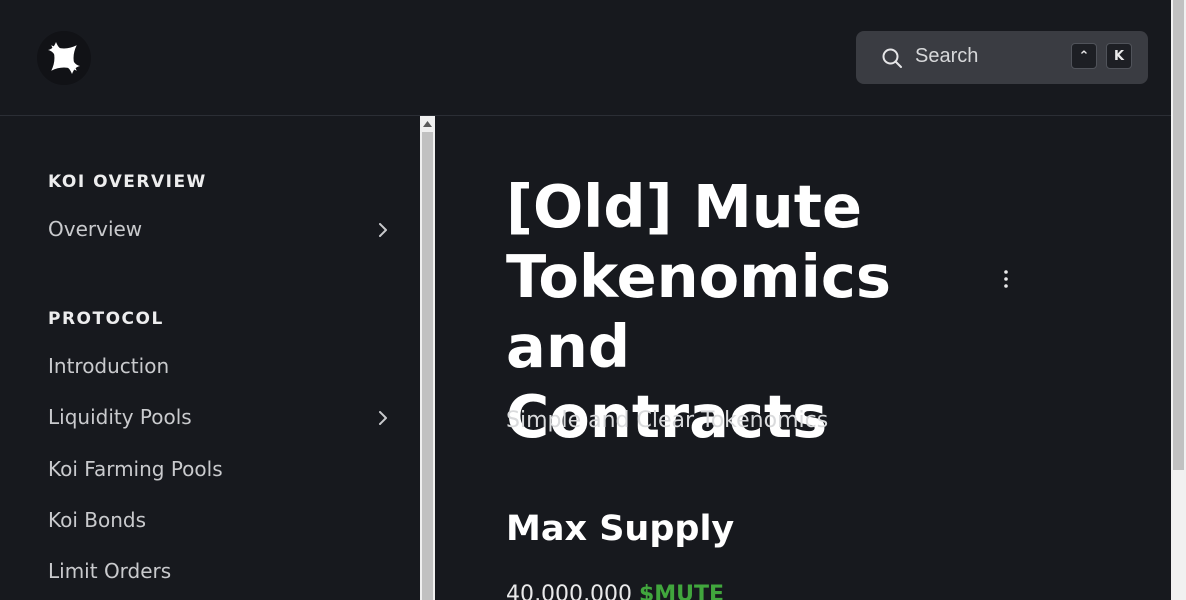 The image size is (1186, 600). Describe the element at coordinates (667, 420) in the screenshot. I see `page-subtitle: Simple and Clear Tokenomics` at that location.